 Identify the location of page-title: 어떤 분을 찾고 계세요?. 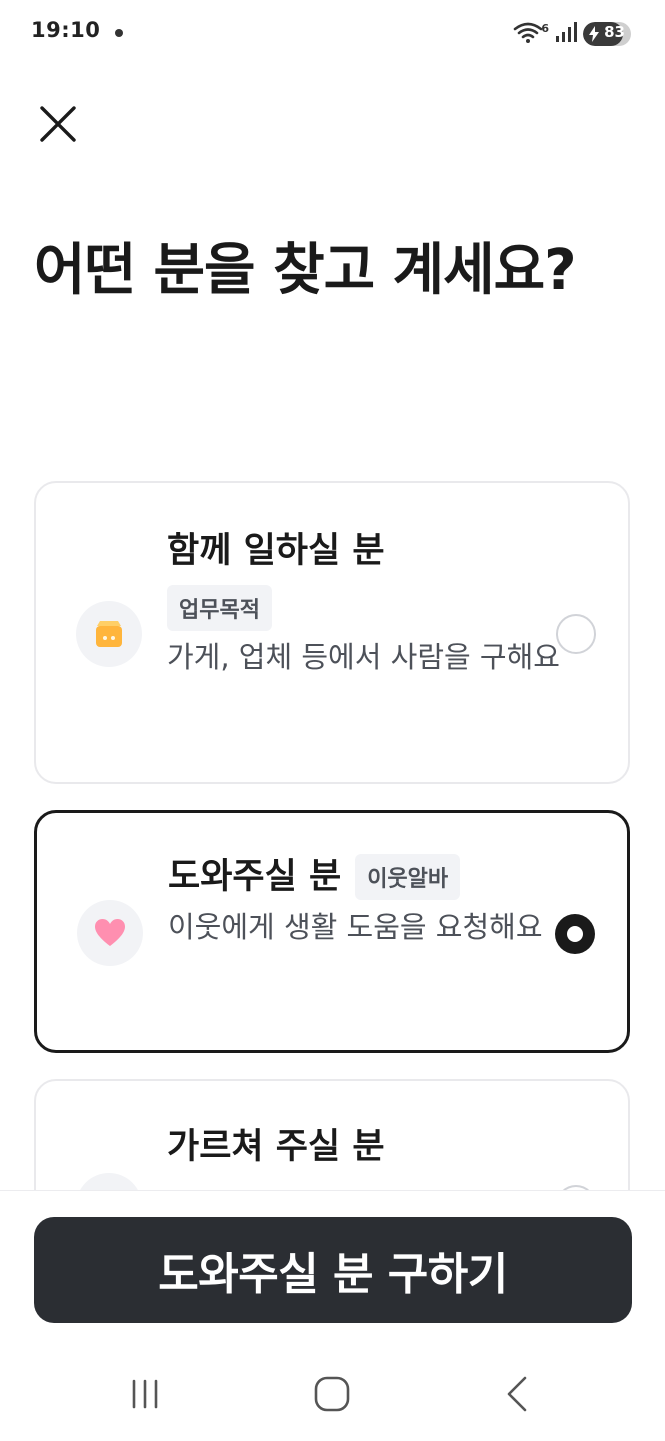
(305, 270).